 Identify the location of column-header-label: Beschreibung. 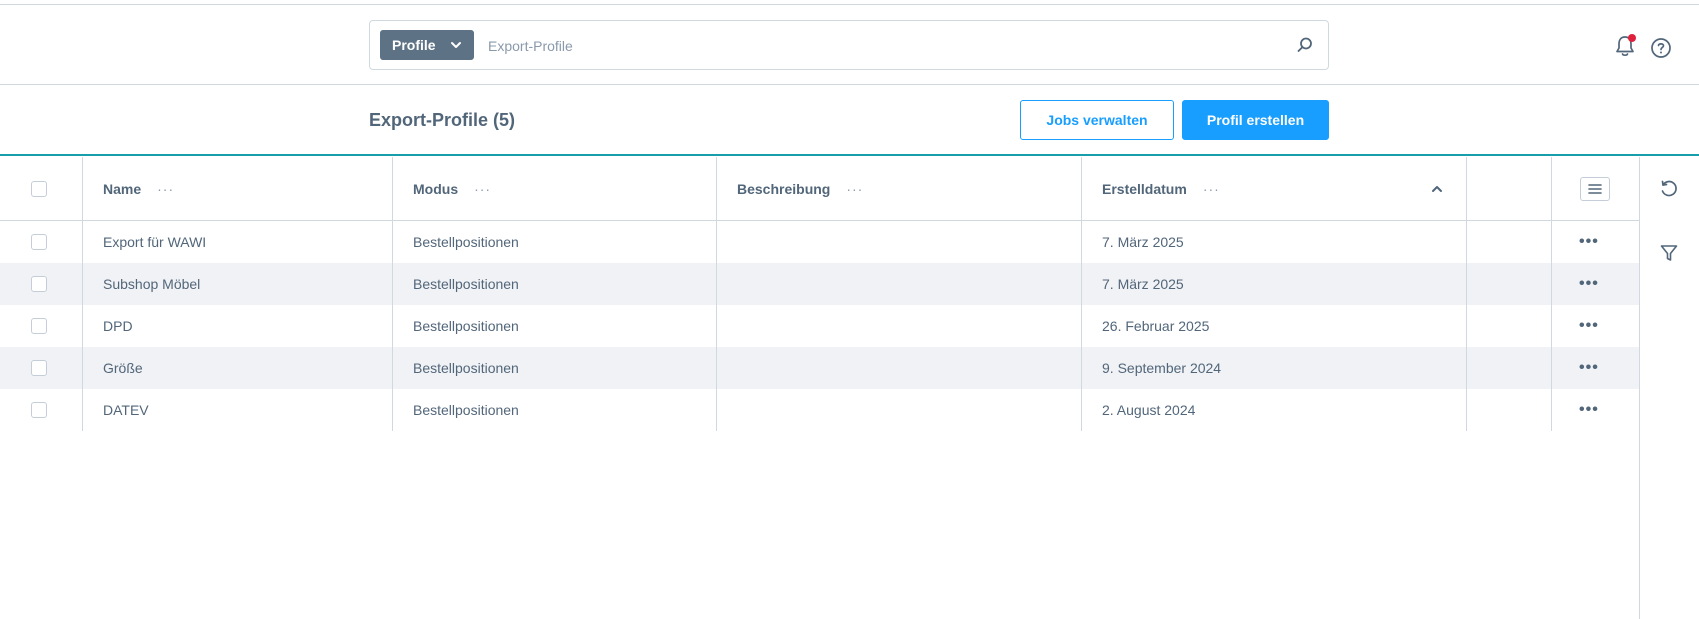
(784, 188).